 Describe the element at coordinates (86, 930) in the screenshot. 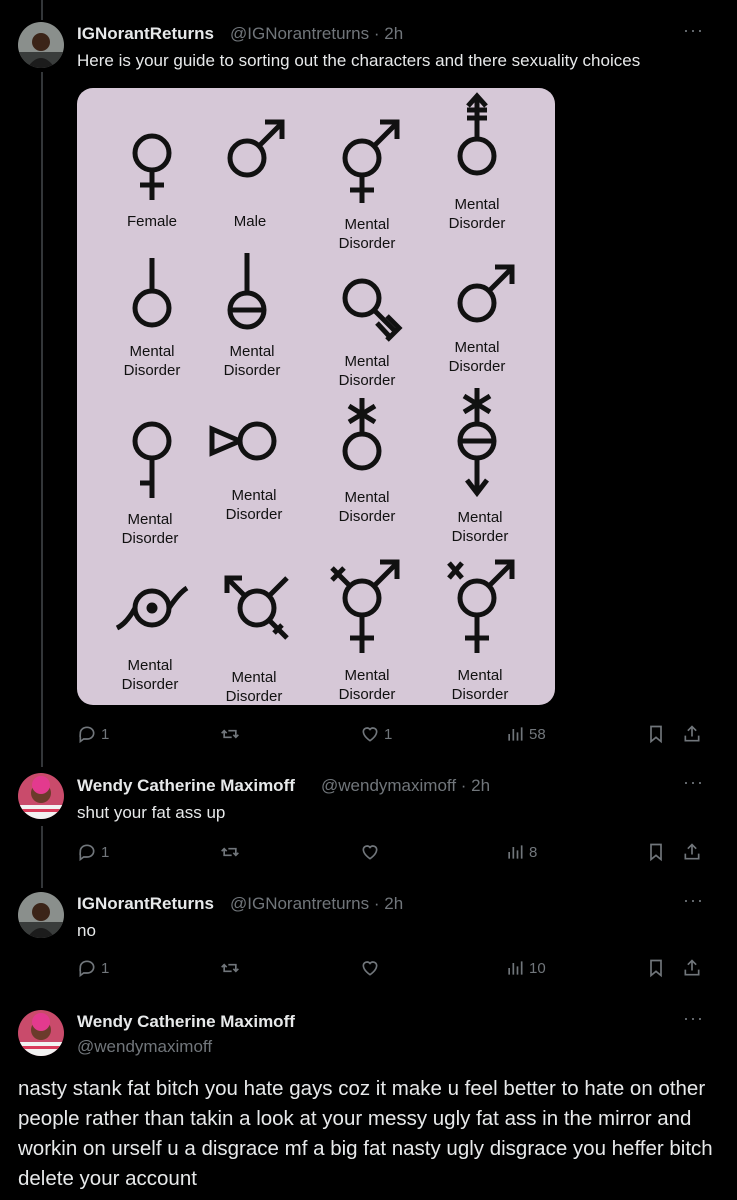

I see `tweet-text: no` at that location.